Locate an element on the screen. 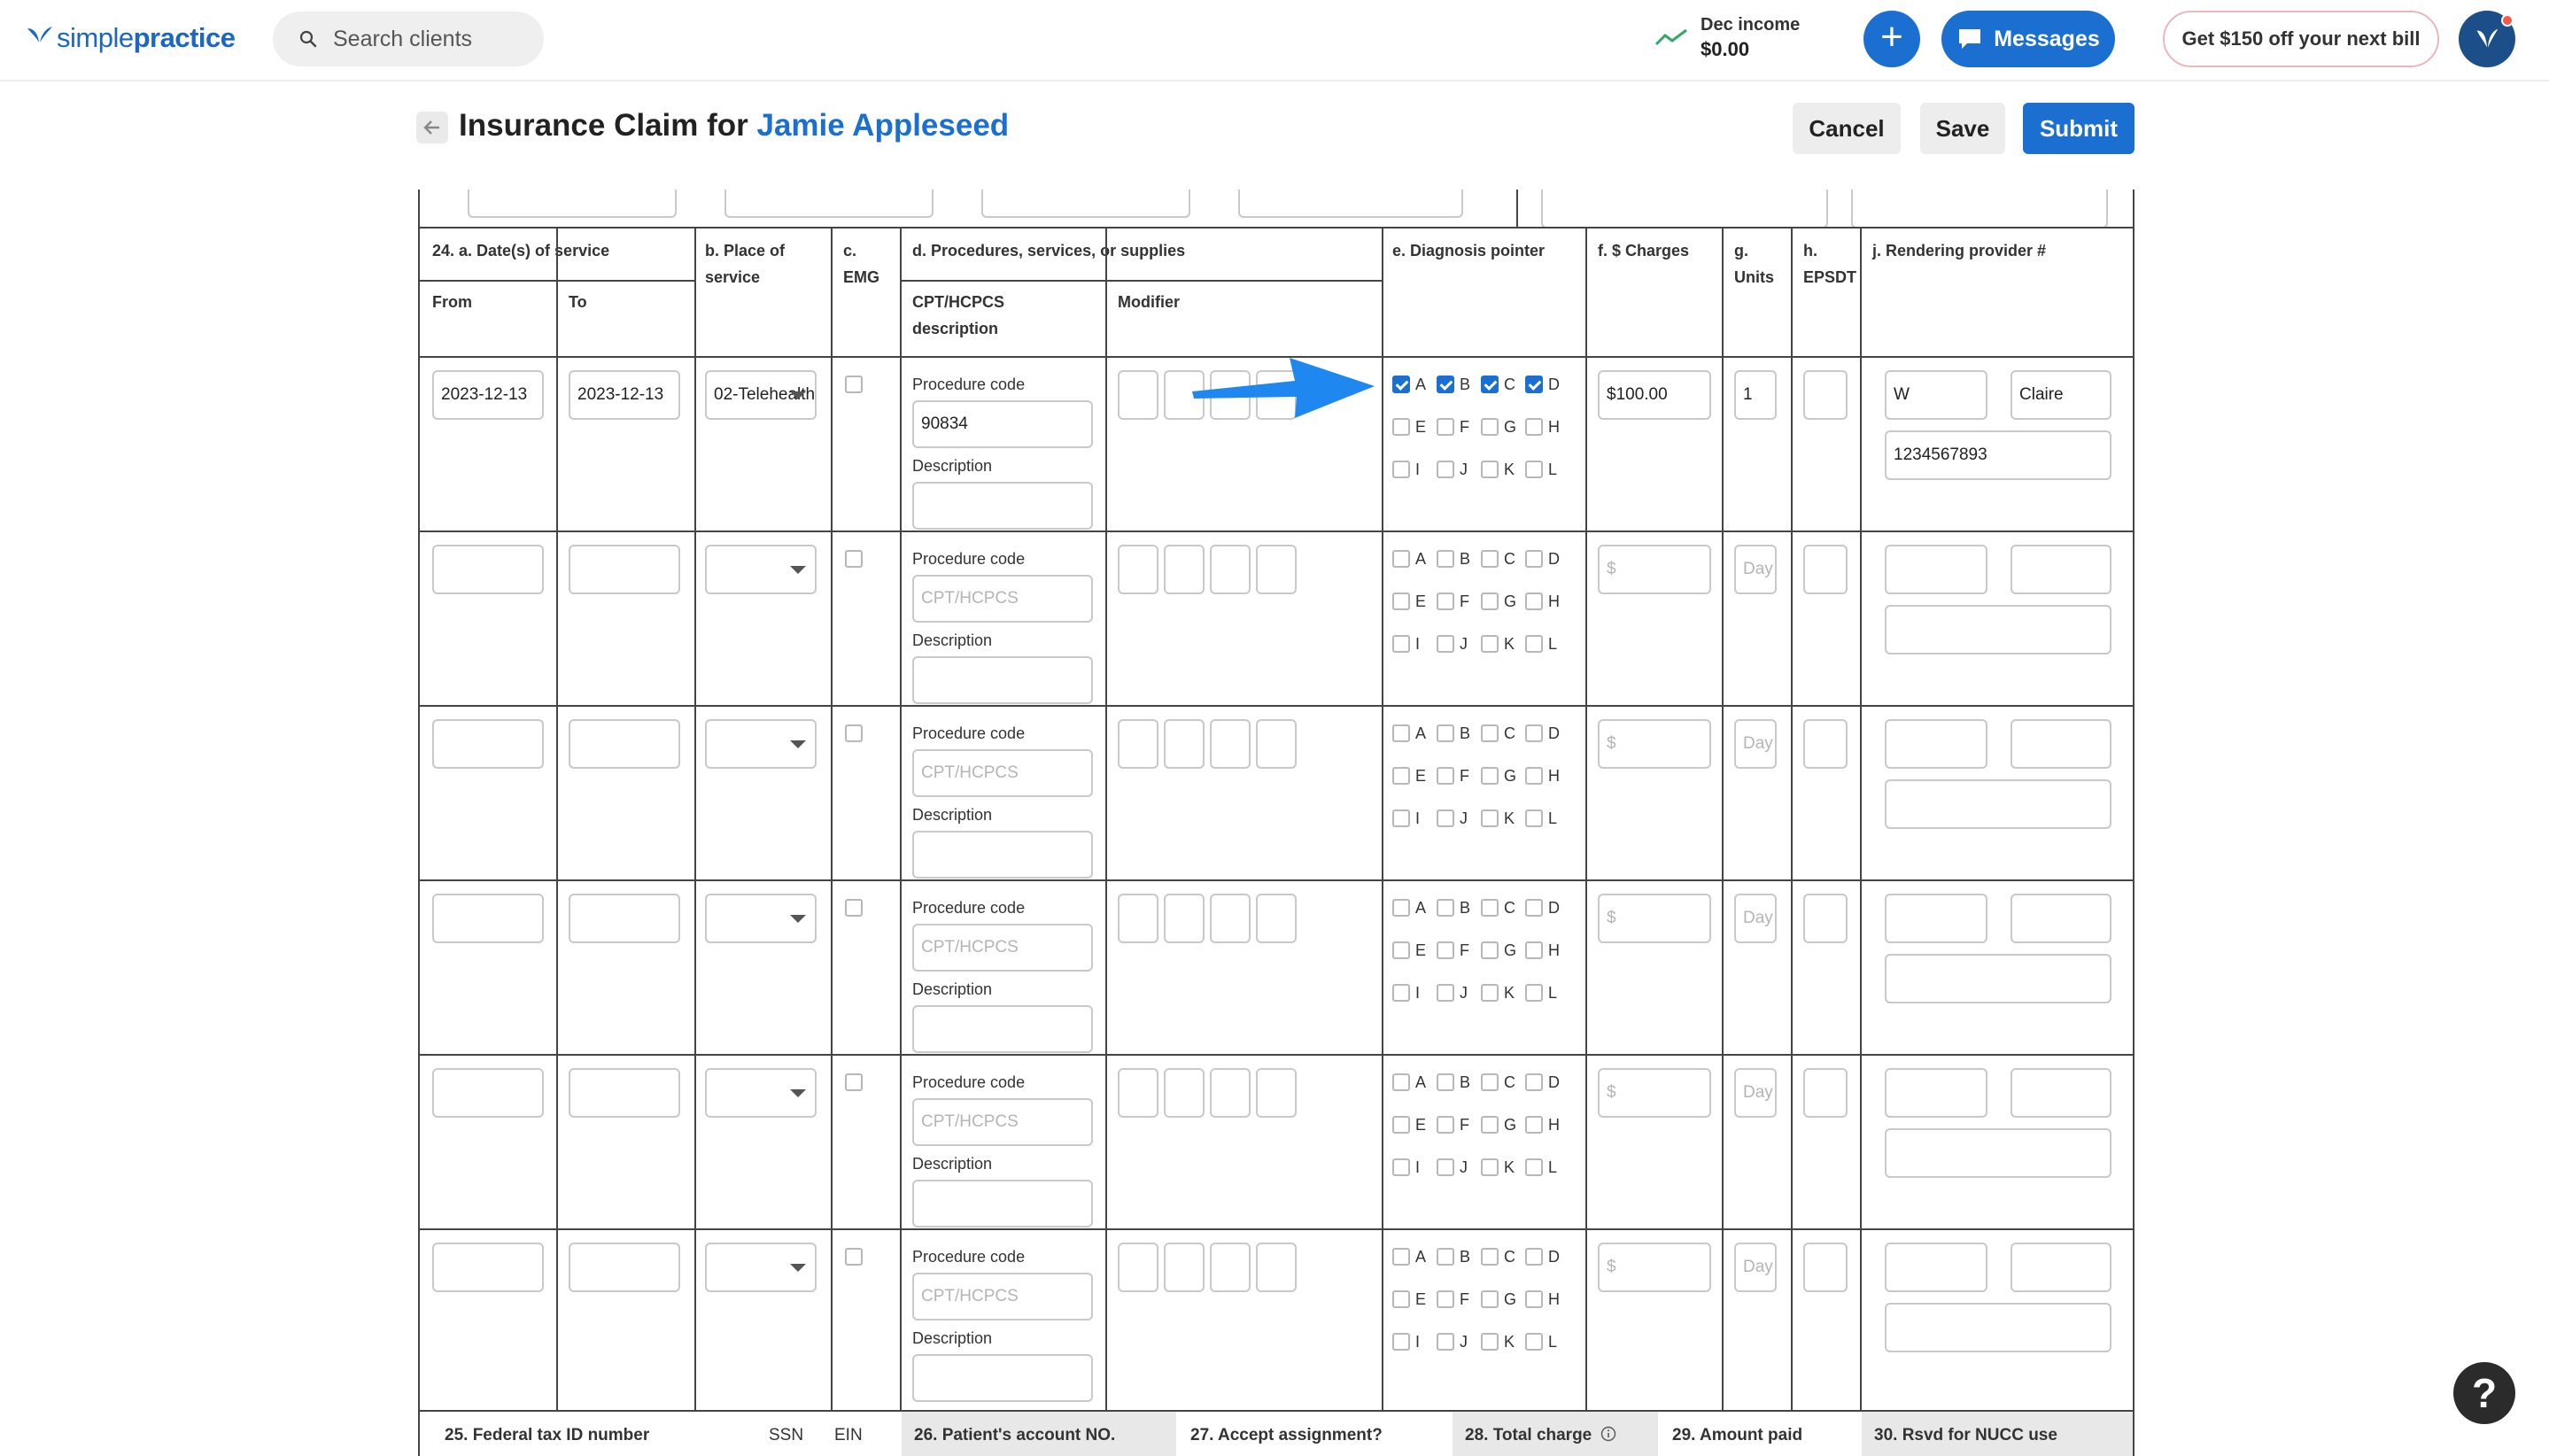 The image size is (2549, 1456). provider-npi-input: 1234567893 is located at coordinates (1998, 455).